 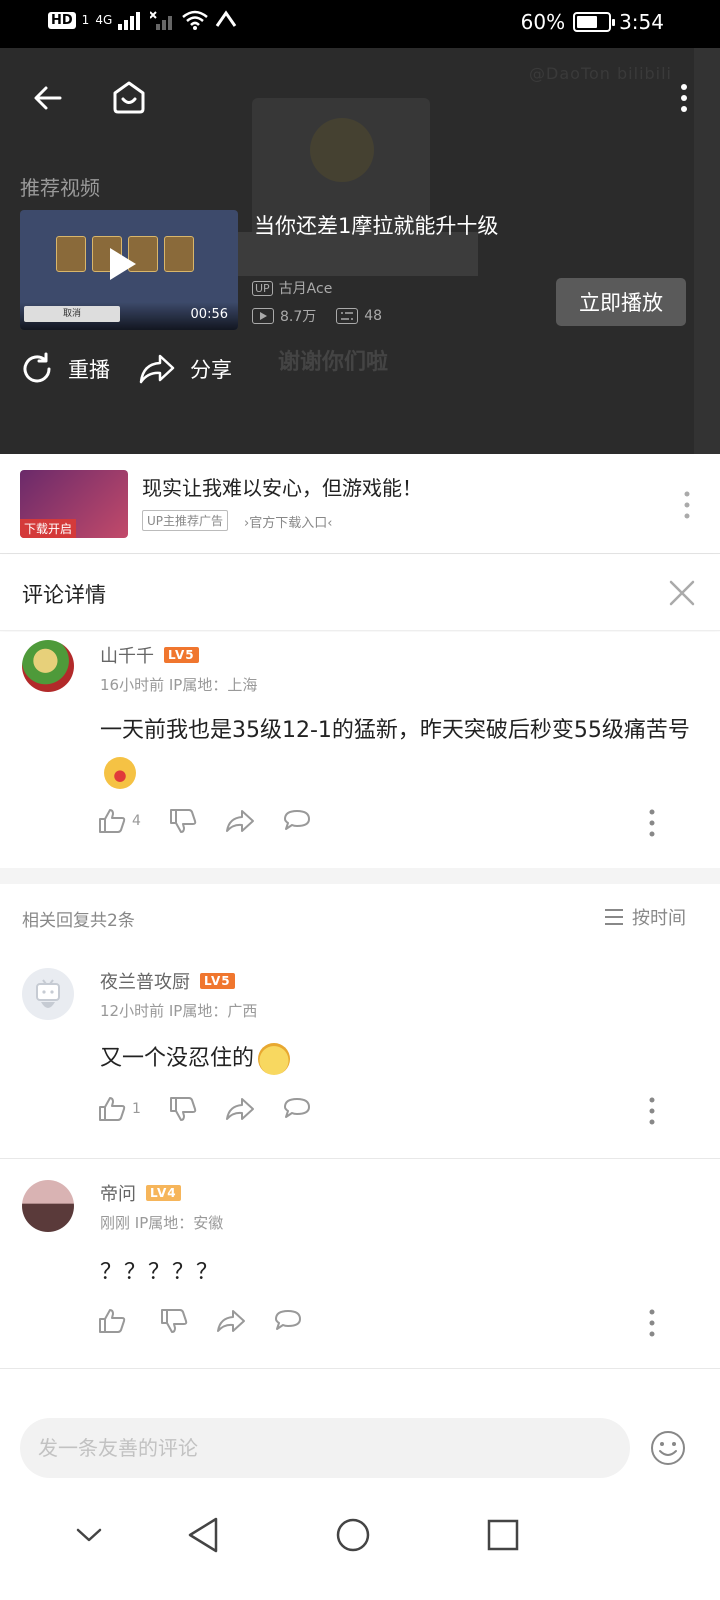 I want to click on like-button, so click(x=115, y=1321).